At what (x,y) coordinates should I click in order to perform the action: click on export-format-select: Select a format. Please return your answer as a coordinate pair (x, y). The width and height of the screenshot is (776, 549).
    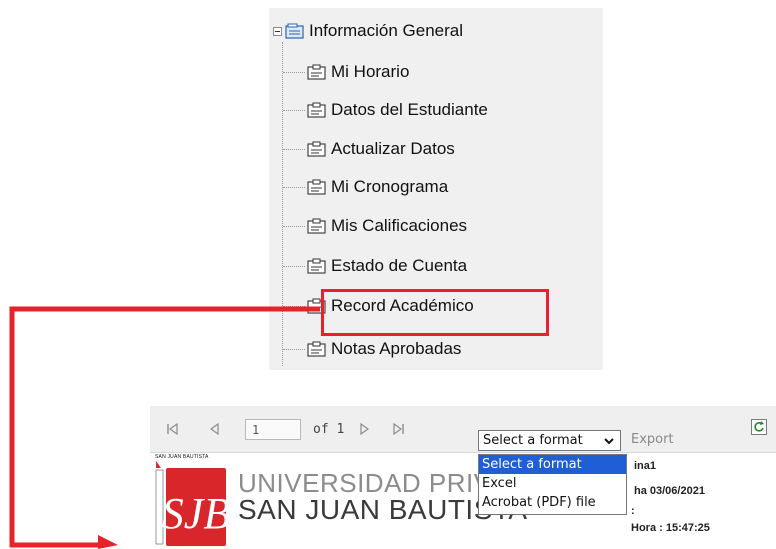
    Looking at the image, I should click on (549, 440).